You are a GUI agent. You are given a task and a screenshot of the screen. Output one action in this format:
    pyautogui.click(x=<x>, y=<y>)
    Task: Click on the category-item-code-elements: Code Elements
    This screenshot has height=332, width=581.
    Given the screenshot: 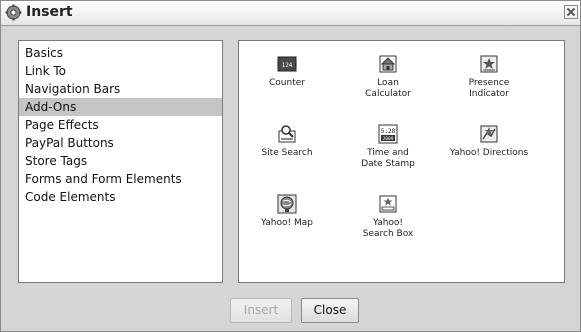 What is the action you would take?
    pyautogui.click(x=120, y=197)
    